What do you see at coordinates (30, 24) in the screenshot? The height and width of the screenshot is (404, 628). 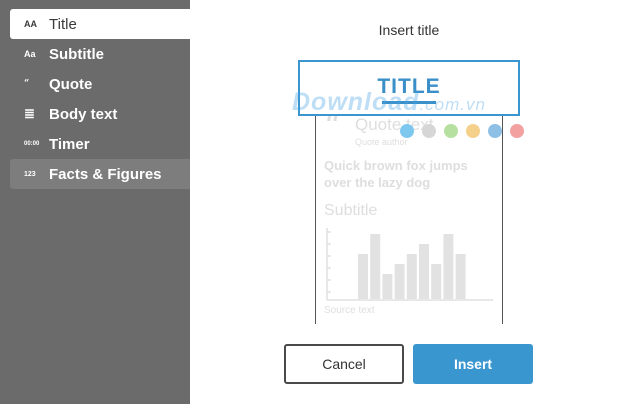 I see `title-icon: AA` at bounding box center [30, 24].